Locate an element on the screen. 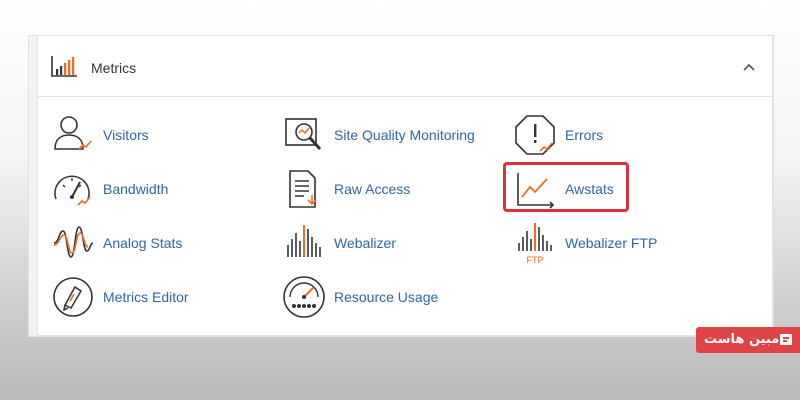  raw-access-icon is located at coordinates (303, 189).